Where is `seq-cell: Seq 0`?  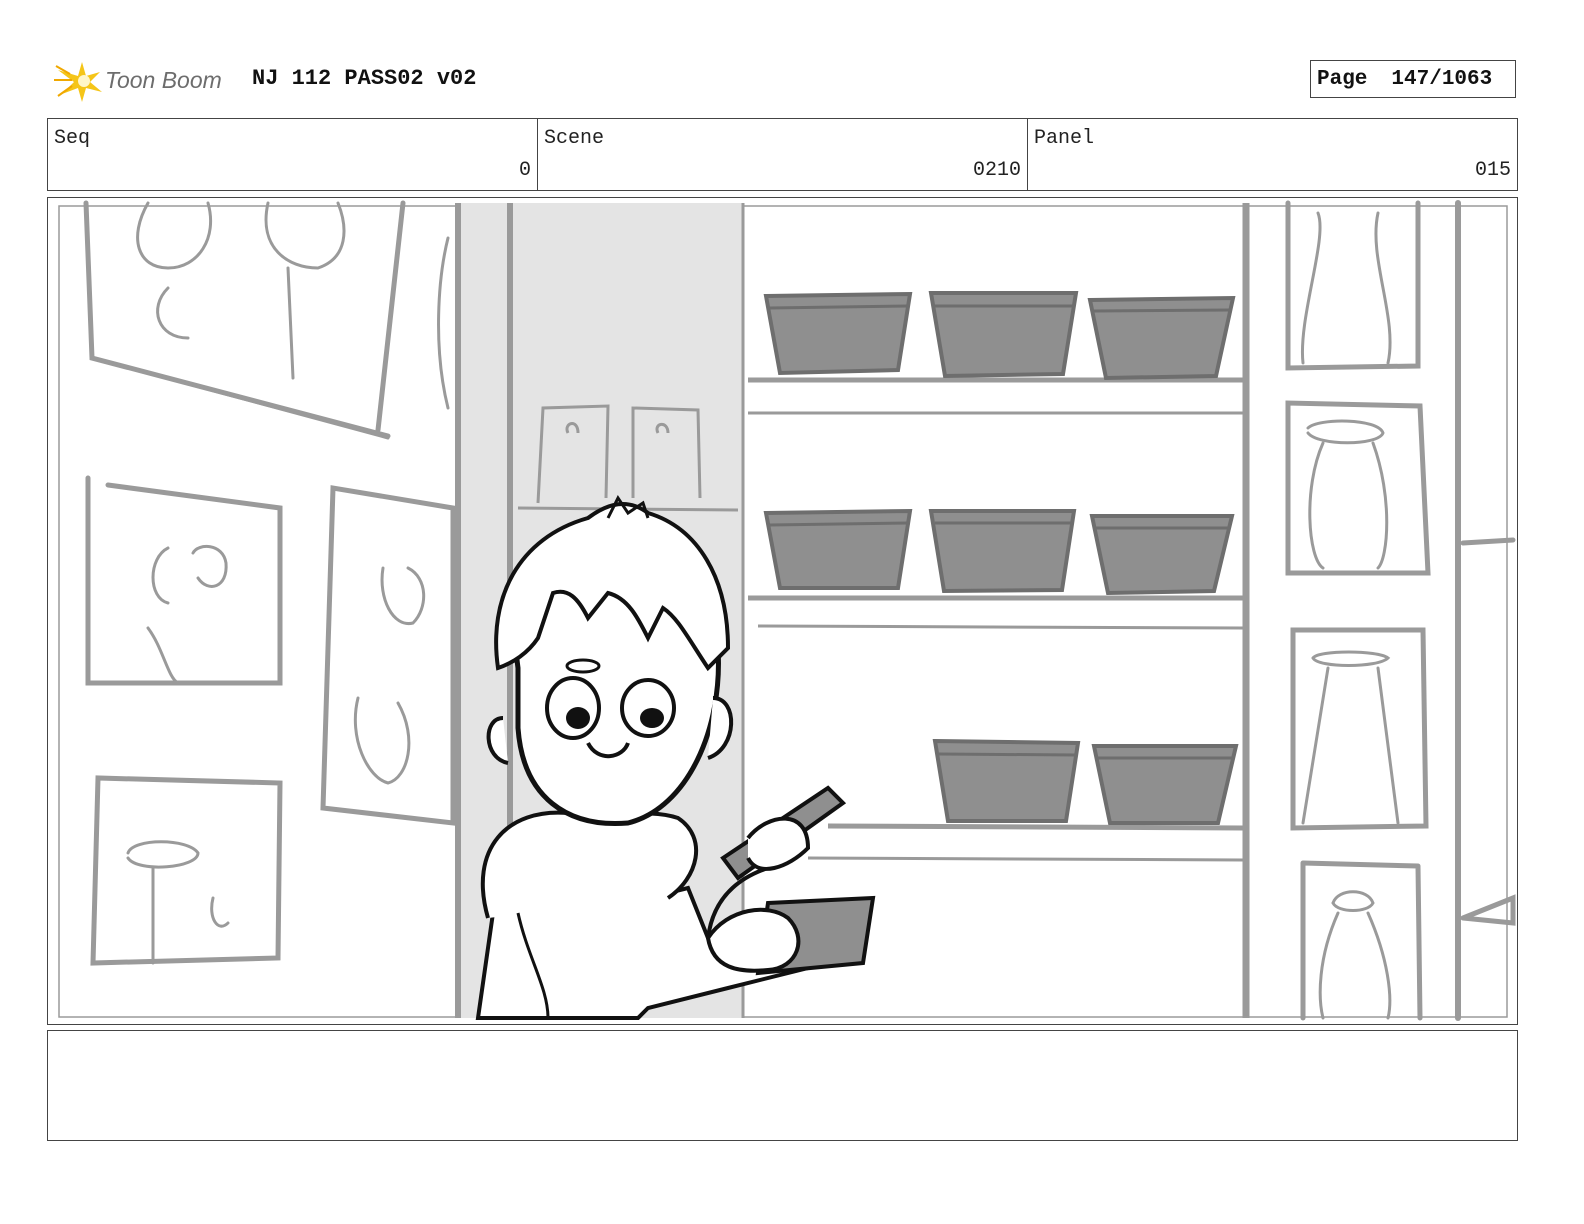
seq-cell: Seq 0 is located at coordinates (293, 154).